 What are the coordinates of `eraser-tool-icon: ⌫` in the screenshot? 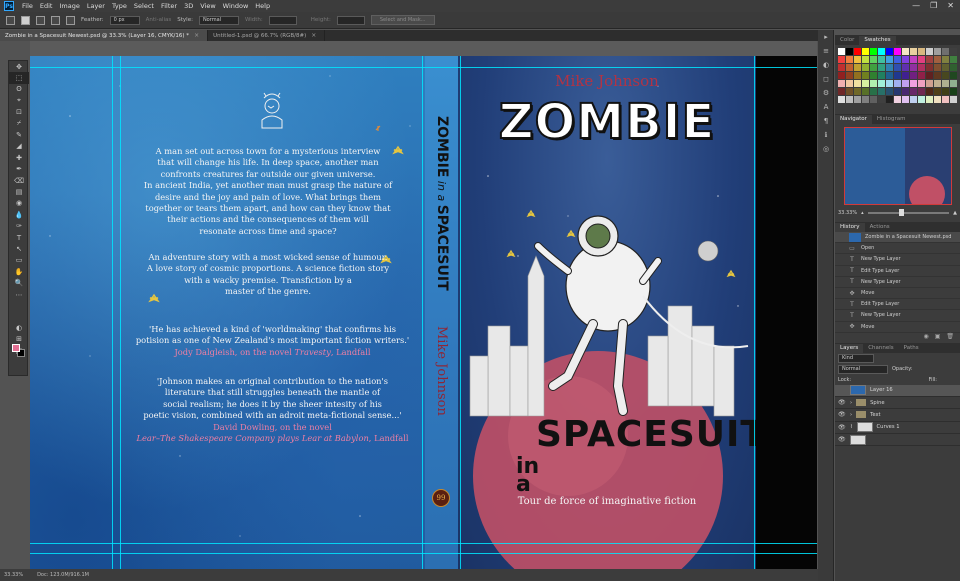 It's located at (19, 180).